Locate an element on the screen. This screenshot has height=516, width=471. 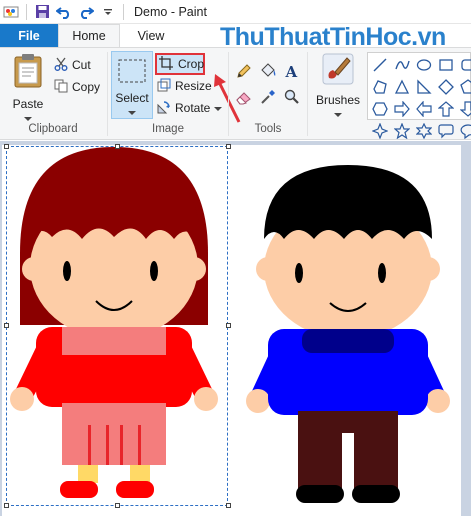
image-group-label: Image is located at coordinates (168, 129).